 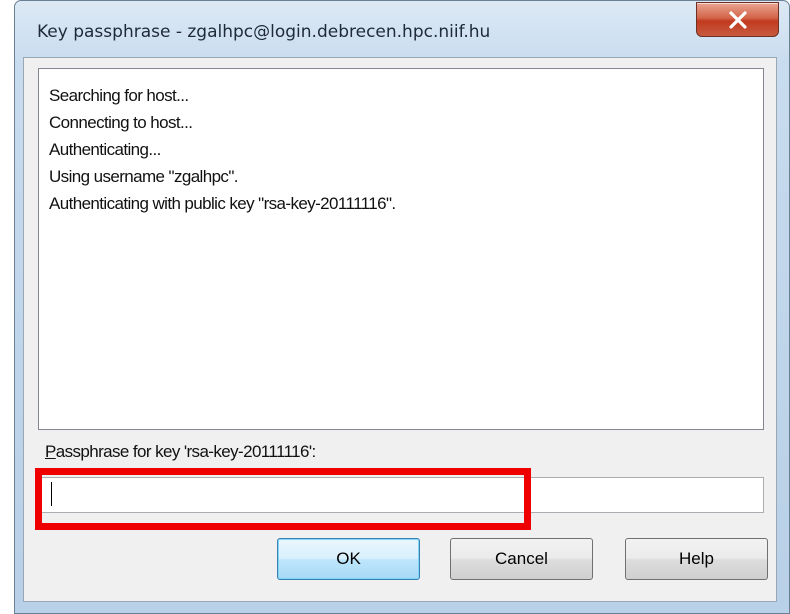 I want to click on passphrase-label: Passphrase for key 'rsa-key-20111116':, so click(x=180, y=451).